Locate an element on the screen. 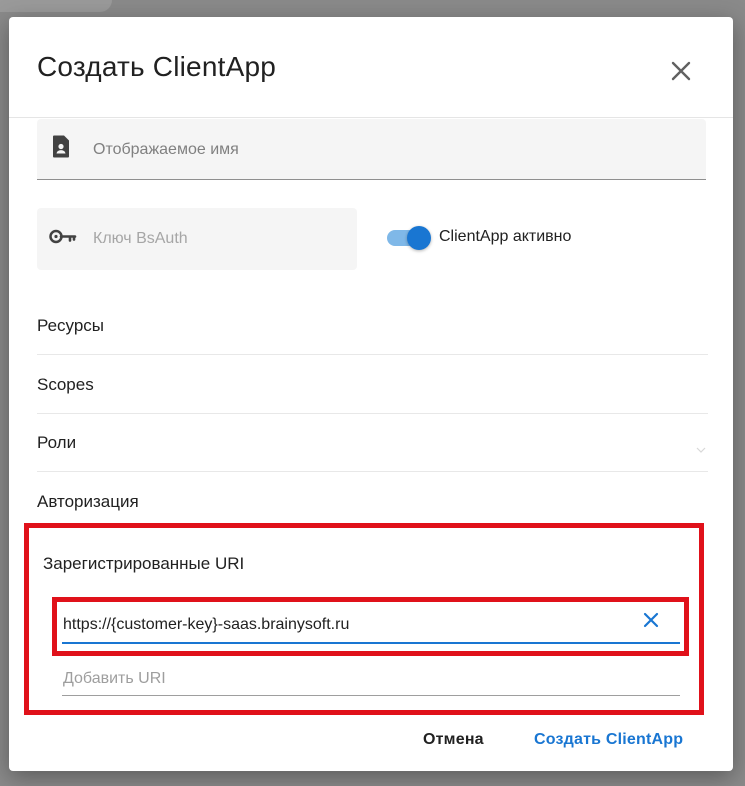  display-name-field: Отображаемое имя is located at coordinates (371, 149).